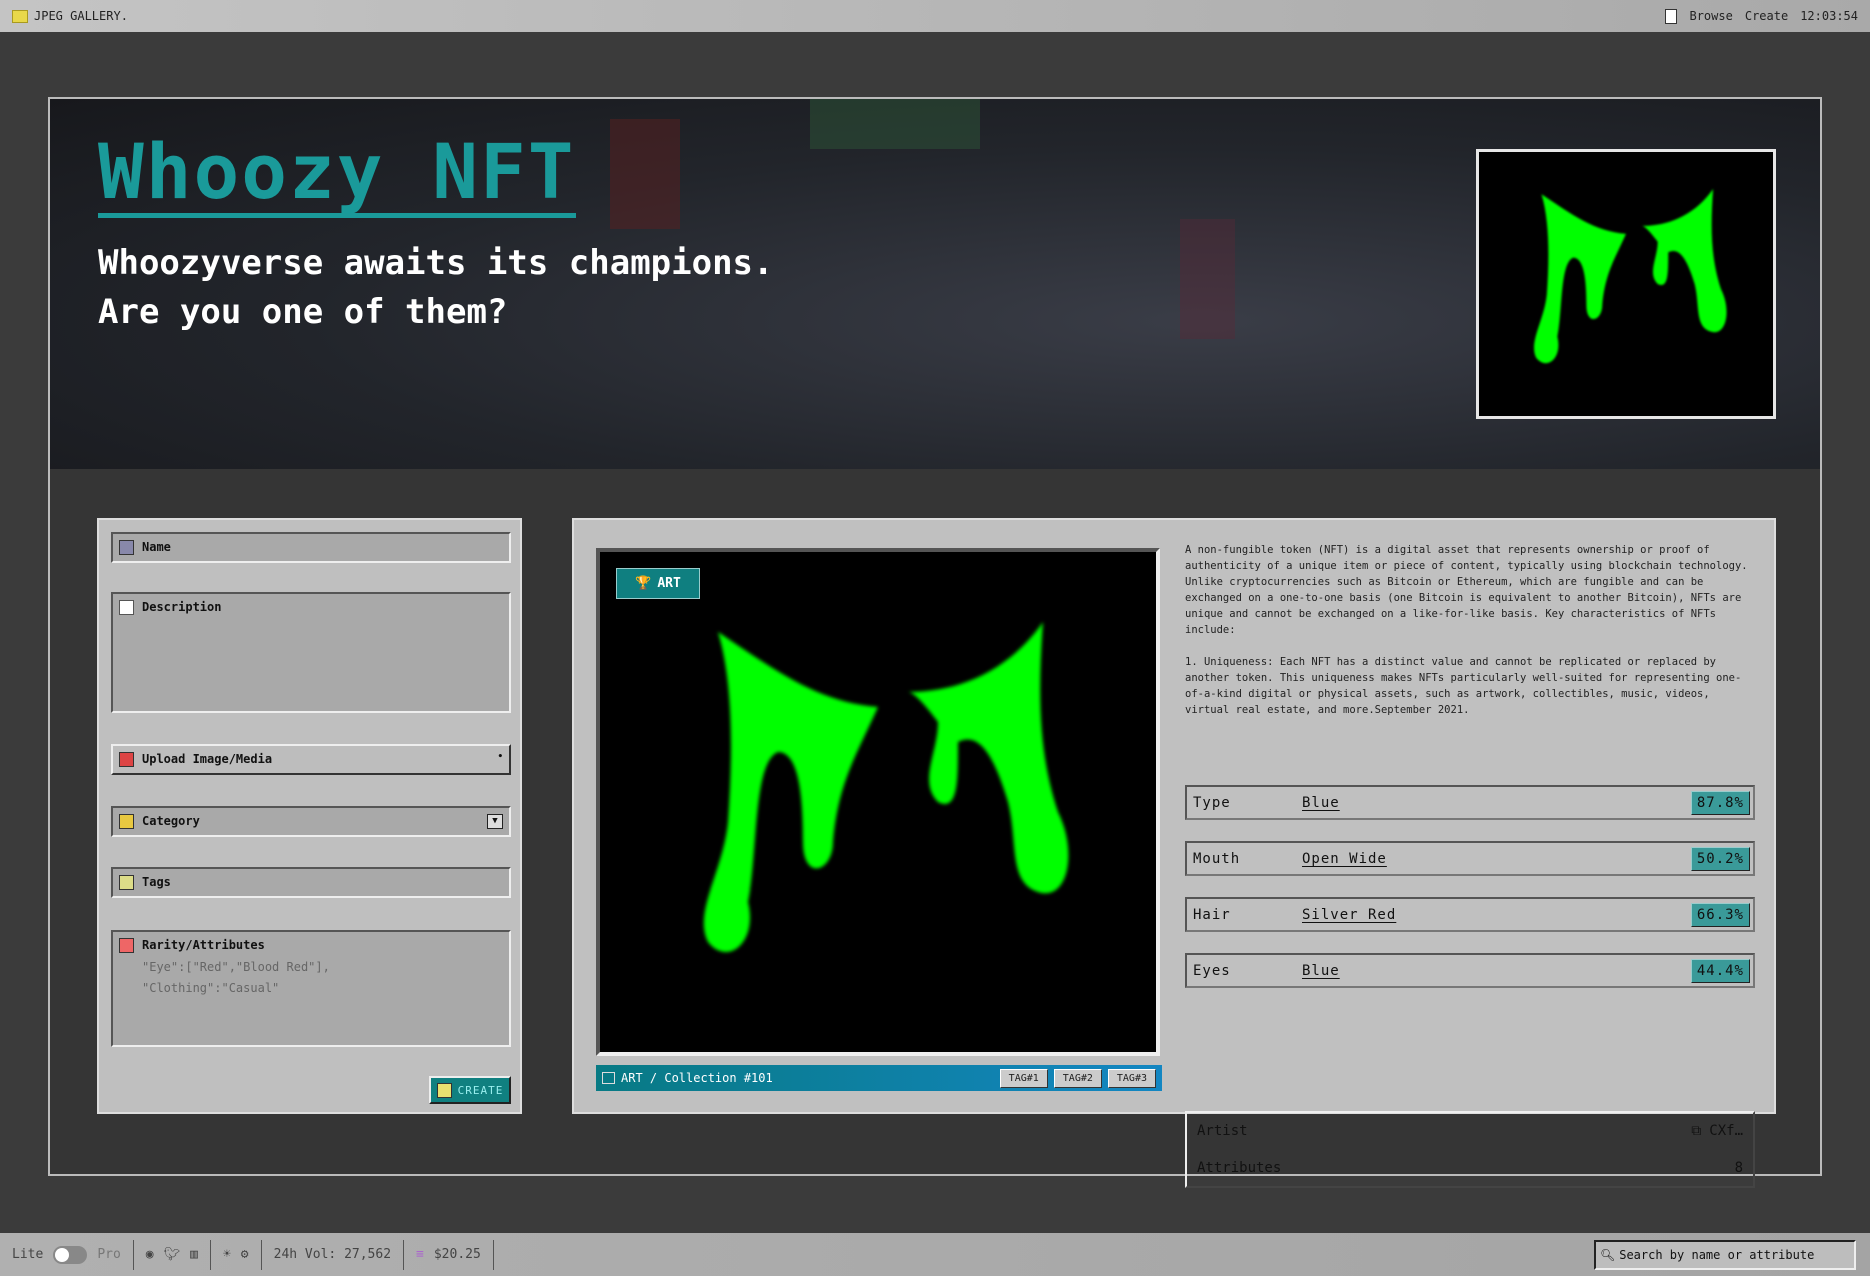  Describe the element at coordinates (436, 263) in the screenshot. I see `subtitle-line: Whoozyverse awaits its champions.` at that location.